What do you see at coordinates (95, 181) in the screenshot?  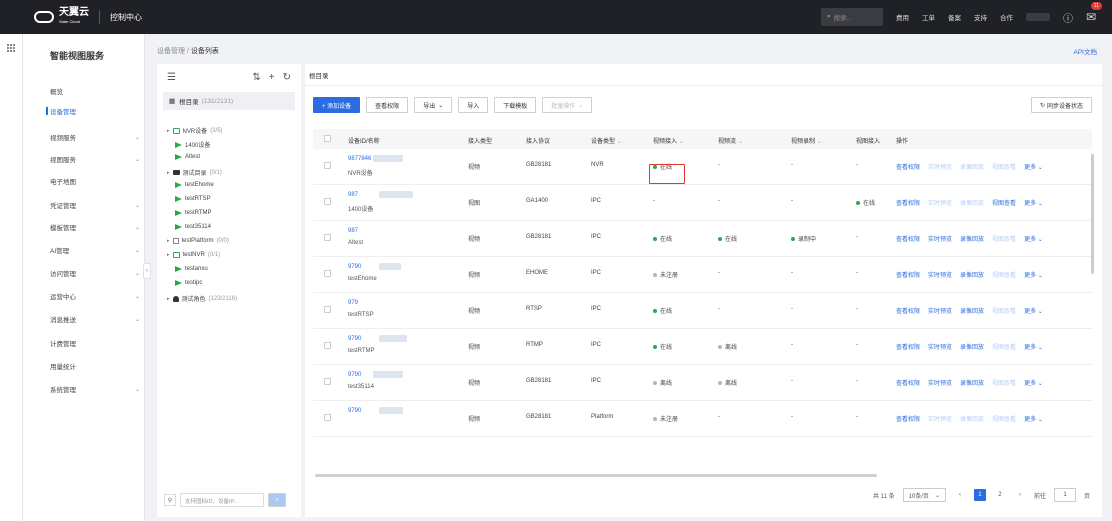 I see `sidebar-item: 电子地图` at bounding box center [95, 181].